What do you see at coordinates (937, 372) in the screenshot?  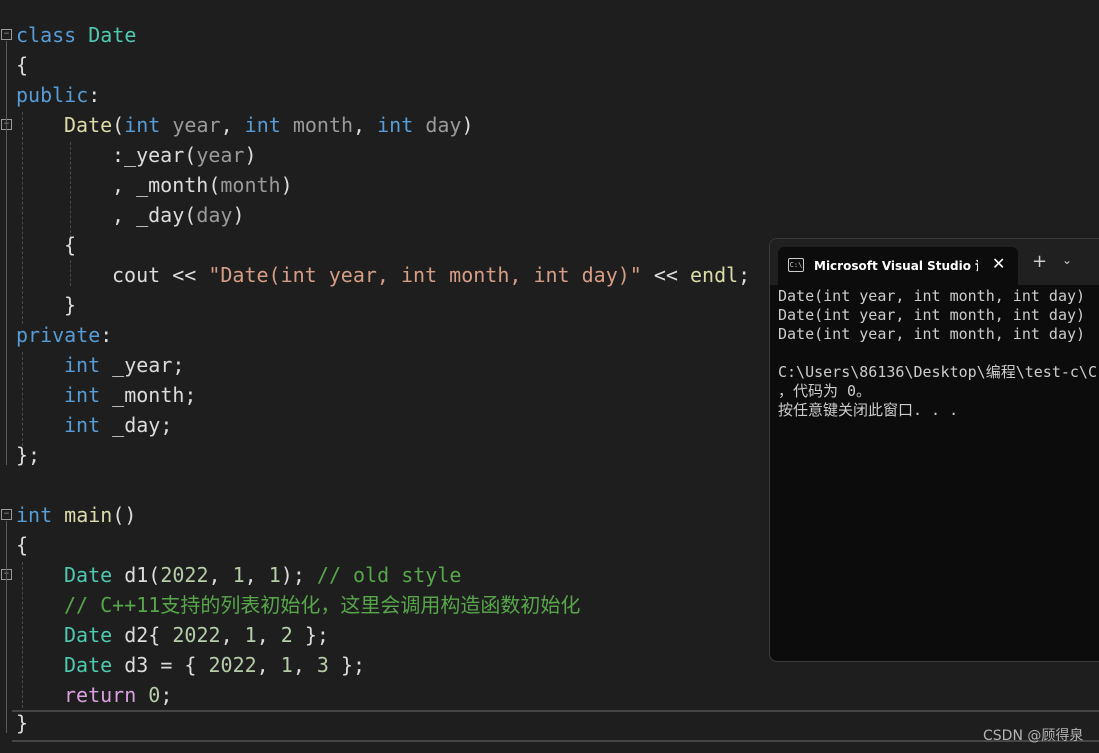 I see `terminal-output-line: C:\Users\86136\Desktop\编程\test-c\C` at bounding box center [937, 372].